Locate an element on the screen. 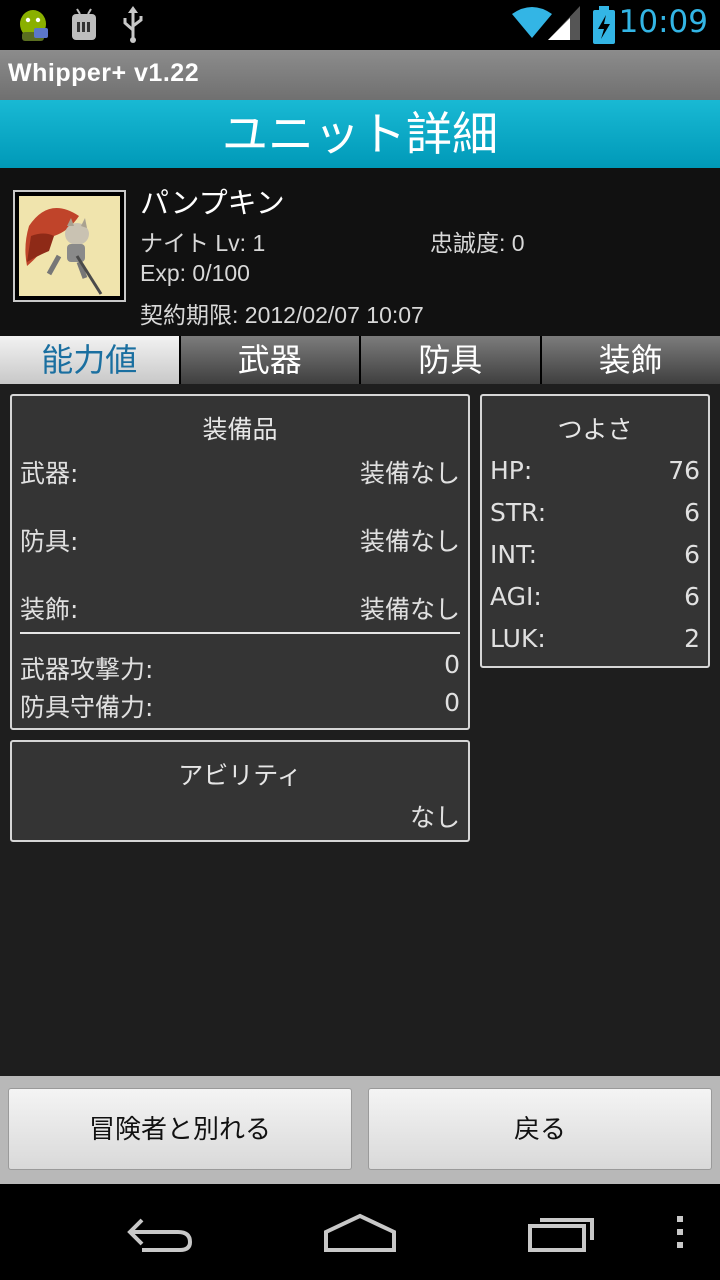 The width and height of the screenshot is (720, 1280). equipment-label: 防具: is located at coordinates (49, 541).